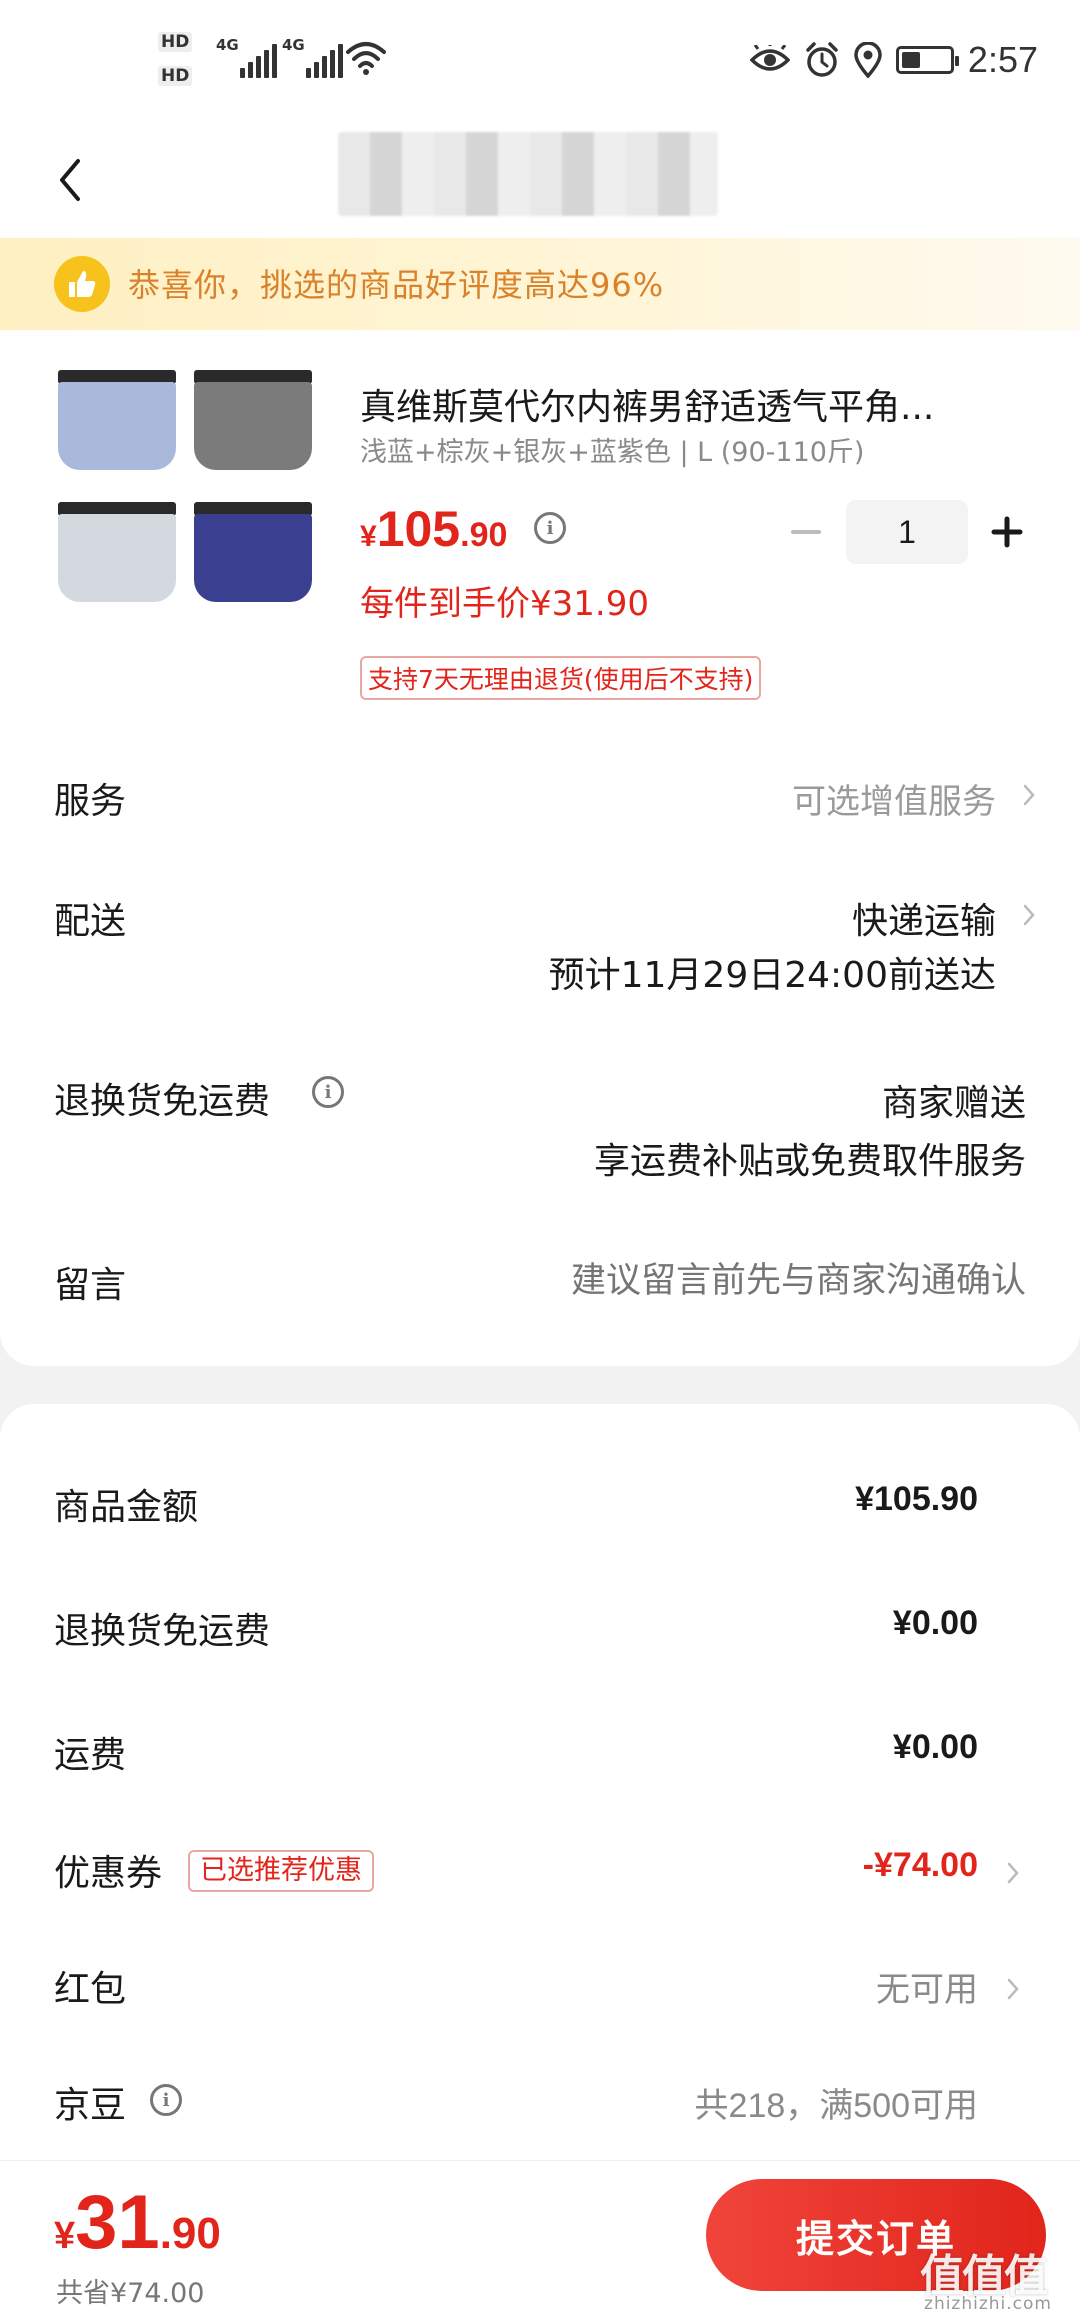 Image resolution: width=1080 pixels, height=2310 pixels. What do you see at coordinates (927, 60) in the screenshot?
I see `battery-icon` at bounding box center [927, 60].